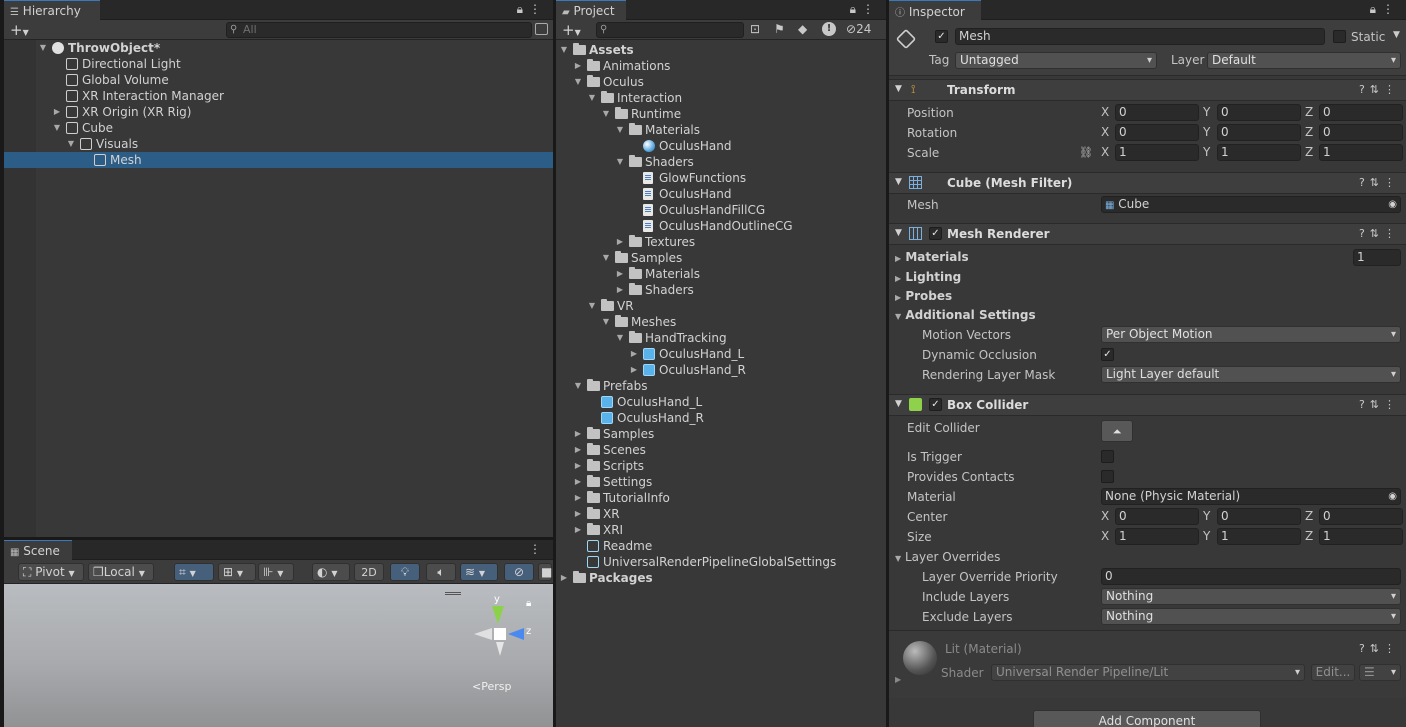 The height and width of the screenshot is (727, 1406). I want to click on effects-dropdown: ≋ ▼, so click(479, 572).